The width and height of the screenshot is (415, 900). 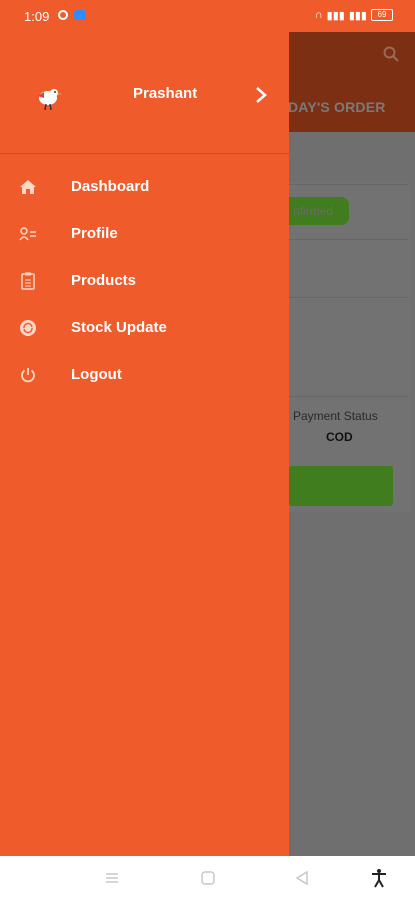 I want to click on chevron-right-icon, so click(x=261, y=95).